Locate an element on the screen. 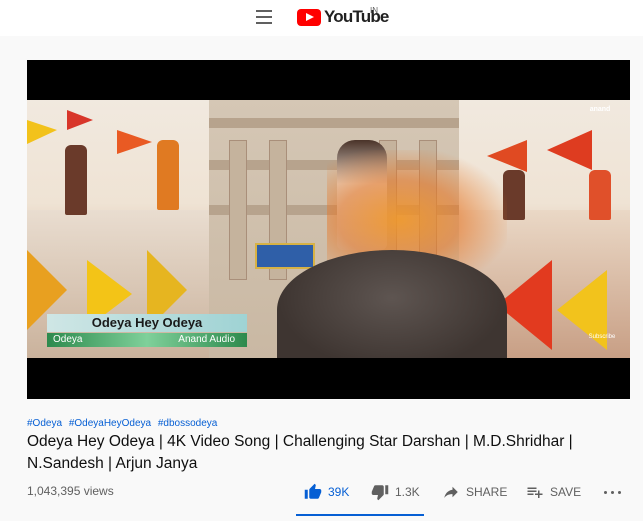 This screenshot has width=643, height=521. save-label: SAVE is located at coordinates (566, 492).